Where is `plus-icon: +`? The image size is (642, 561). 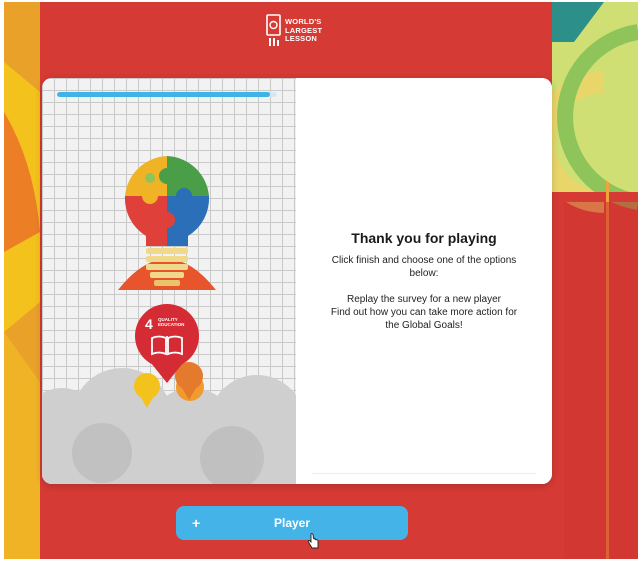 plus-icon: + is located at coordinates (196, 523).